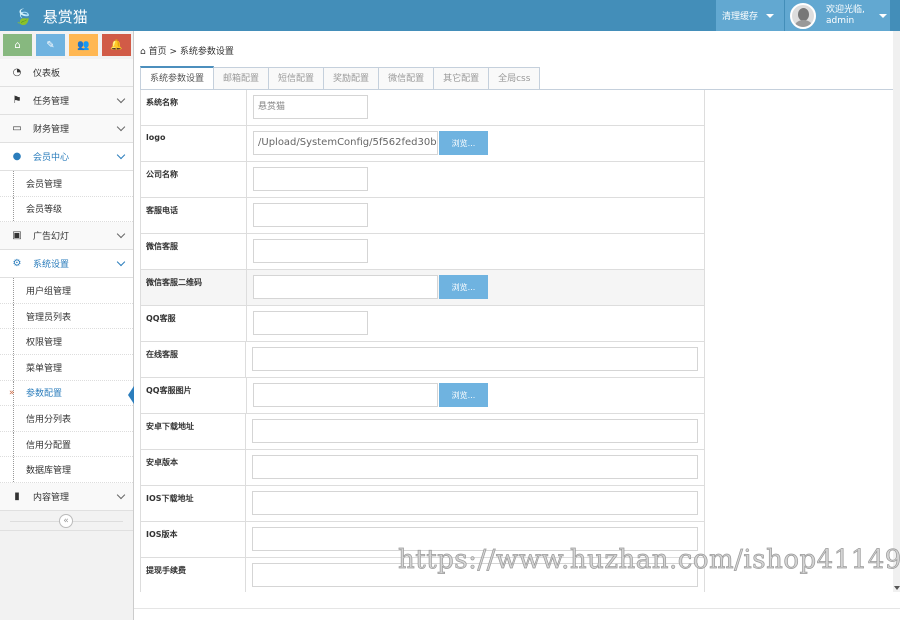  What do you see at coordinates (44, 394) in the screenshot?
I see `sidebar-subitem-label: 参数配置` at bounding box center [44, 394].